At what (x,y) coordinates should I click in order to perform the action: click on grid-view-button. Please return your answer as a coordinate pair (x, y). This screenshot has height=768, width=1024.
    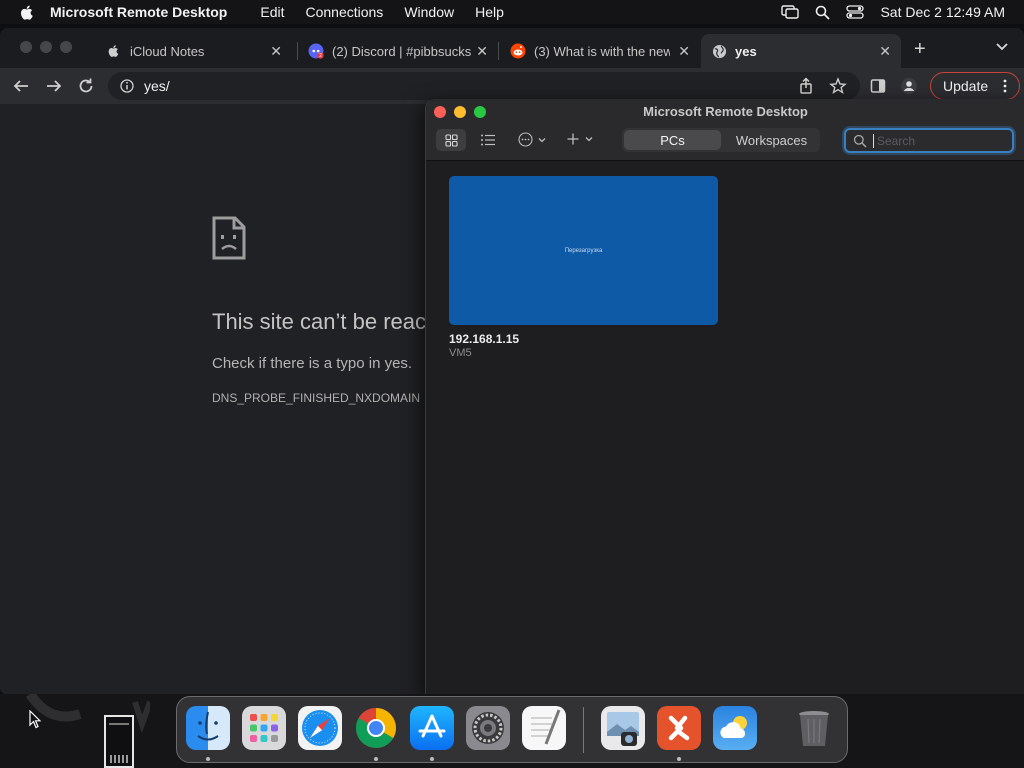
    Looking at the image, I should click on (451, 140).